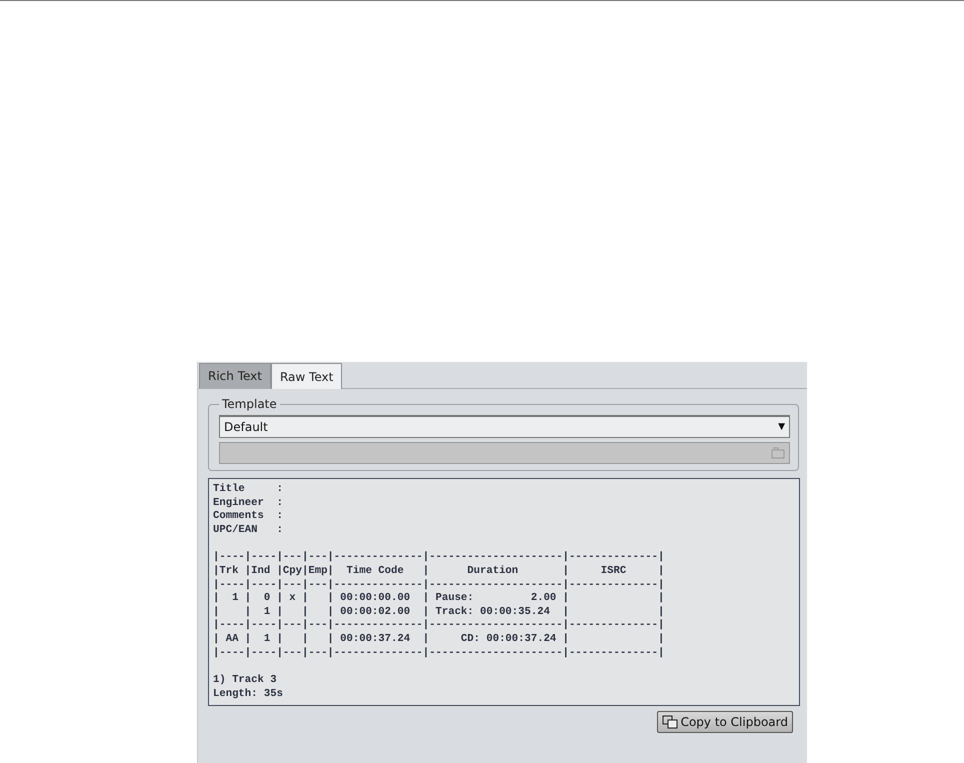  Describe the element at coordinates (439, 571) in the screenshot. I see `text-line: |Trk |Ind |Cpy|Emp| Time Code | Duration | ISRC |` at that location.